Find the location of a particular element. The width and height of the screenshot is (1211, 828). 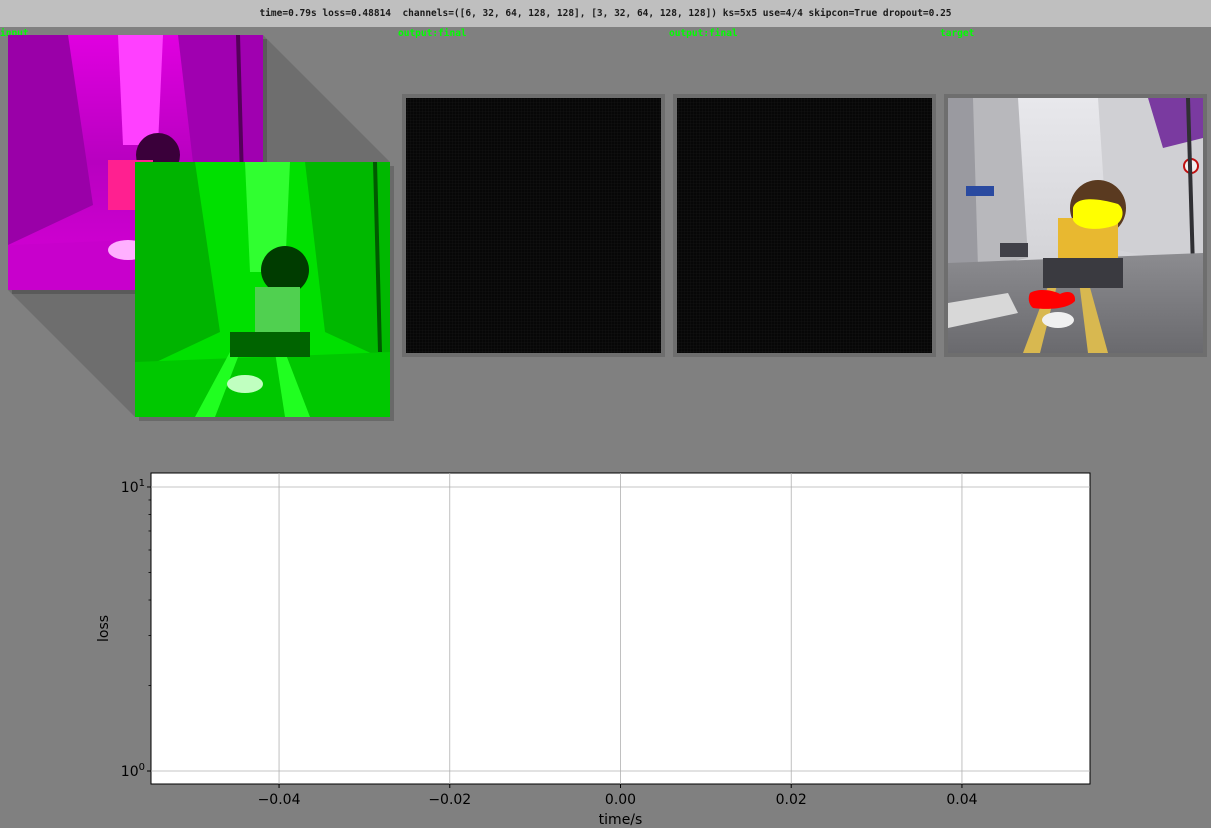

y-axis-label: loss is located at coordinates (104, 628).